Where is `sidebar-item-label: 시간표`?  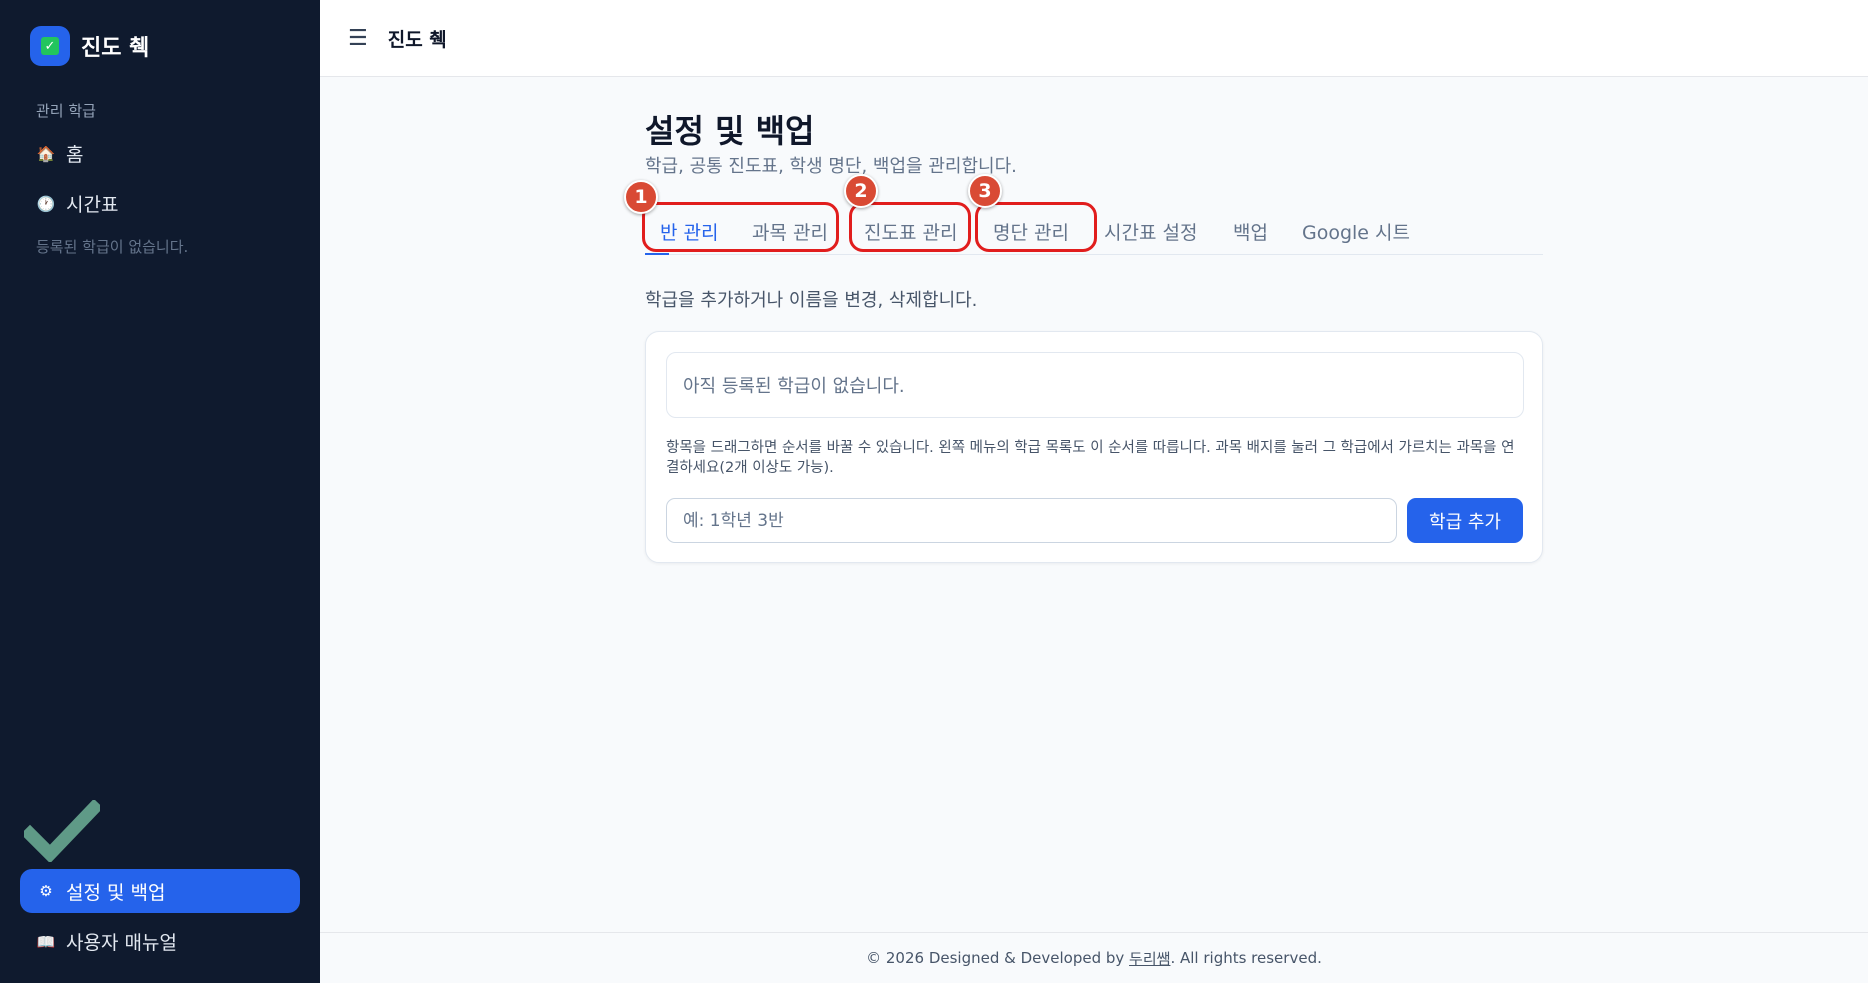
sidebar-item-label: 시간표 is located at coordinates (92, 205).